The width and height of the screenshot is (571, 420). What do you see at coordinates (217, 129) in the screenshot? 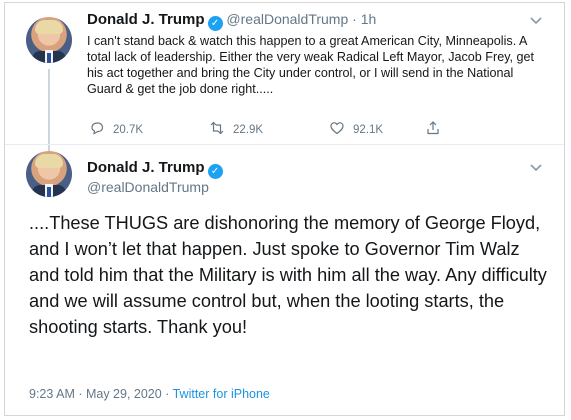
I see `retweet-icon` at bounding box center [217, 129].